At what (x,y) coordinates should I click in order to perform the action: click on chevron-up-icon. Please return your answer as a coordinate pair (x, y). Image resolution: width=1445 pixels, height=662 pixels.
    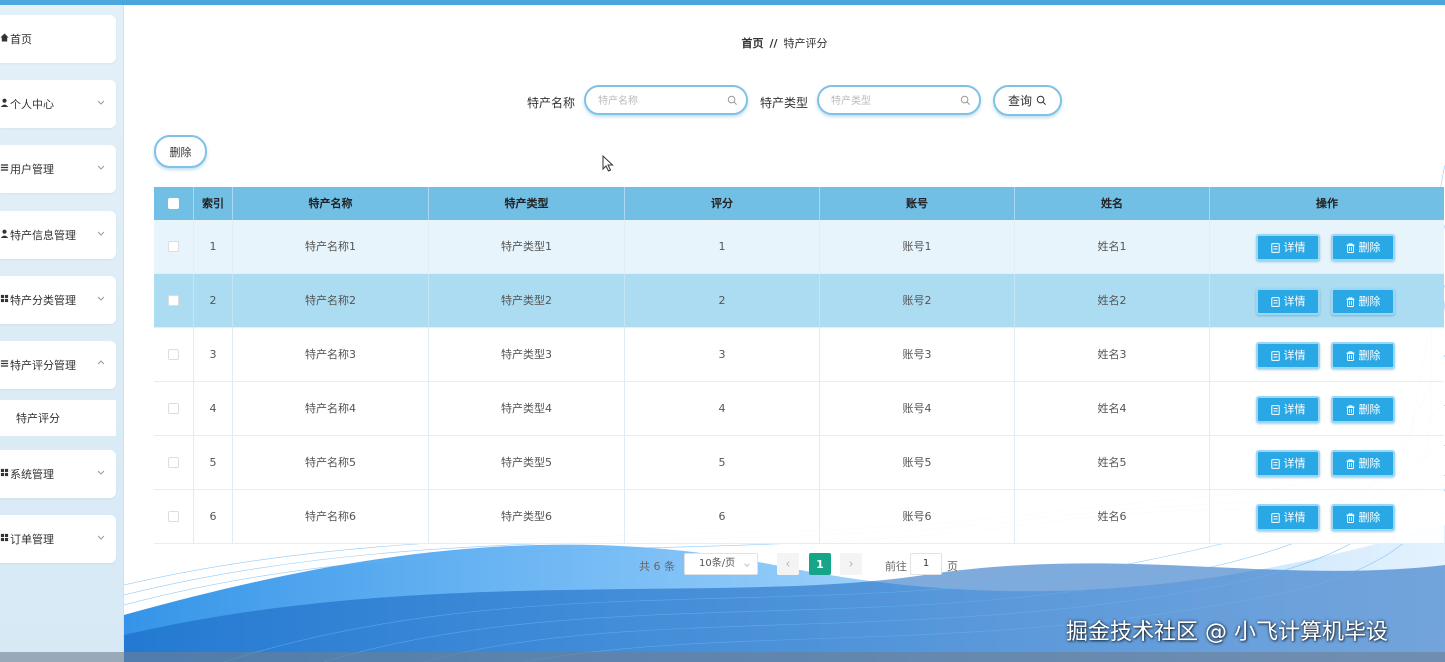
    Looking at the image, I should click on (101, 362).